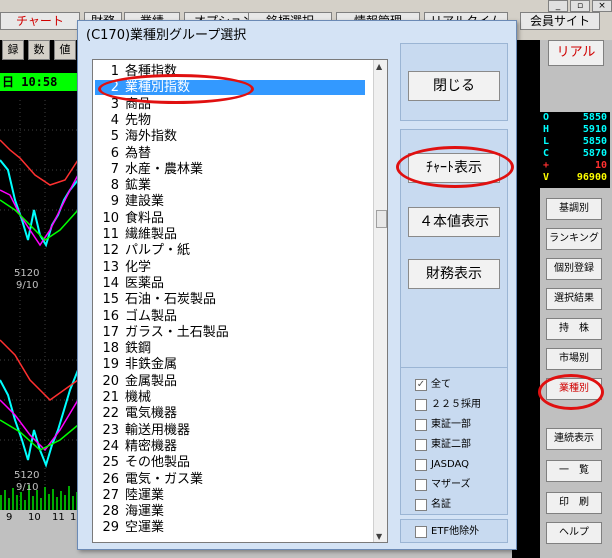 The height and width of the screenshot is (558, 612). Describe the element at coordinates (110, 430) in the screenshot. I see `item-number: 23` at that location.